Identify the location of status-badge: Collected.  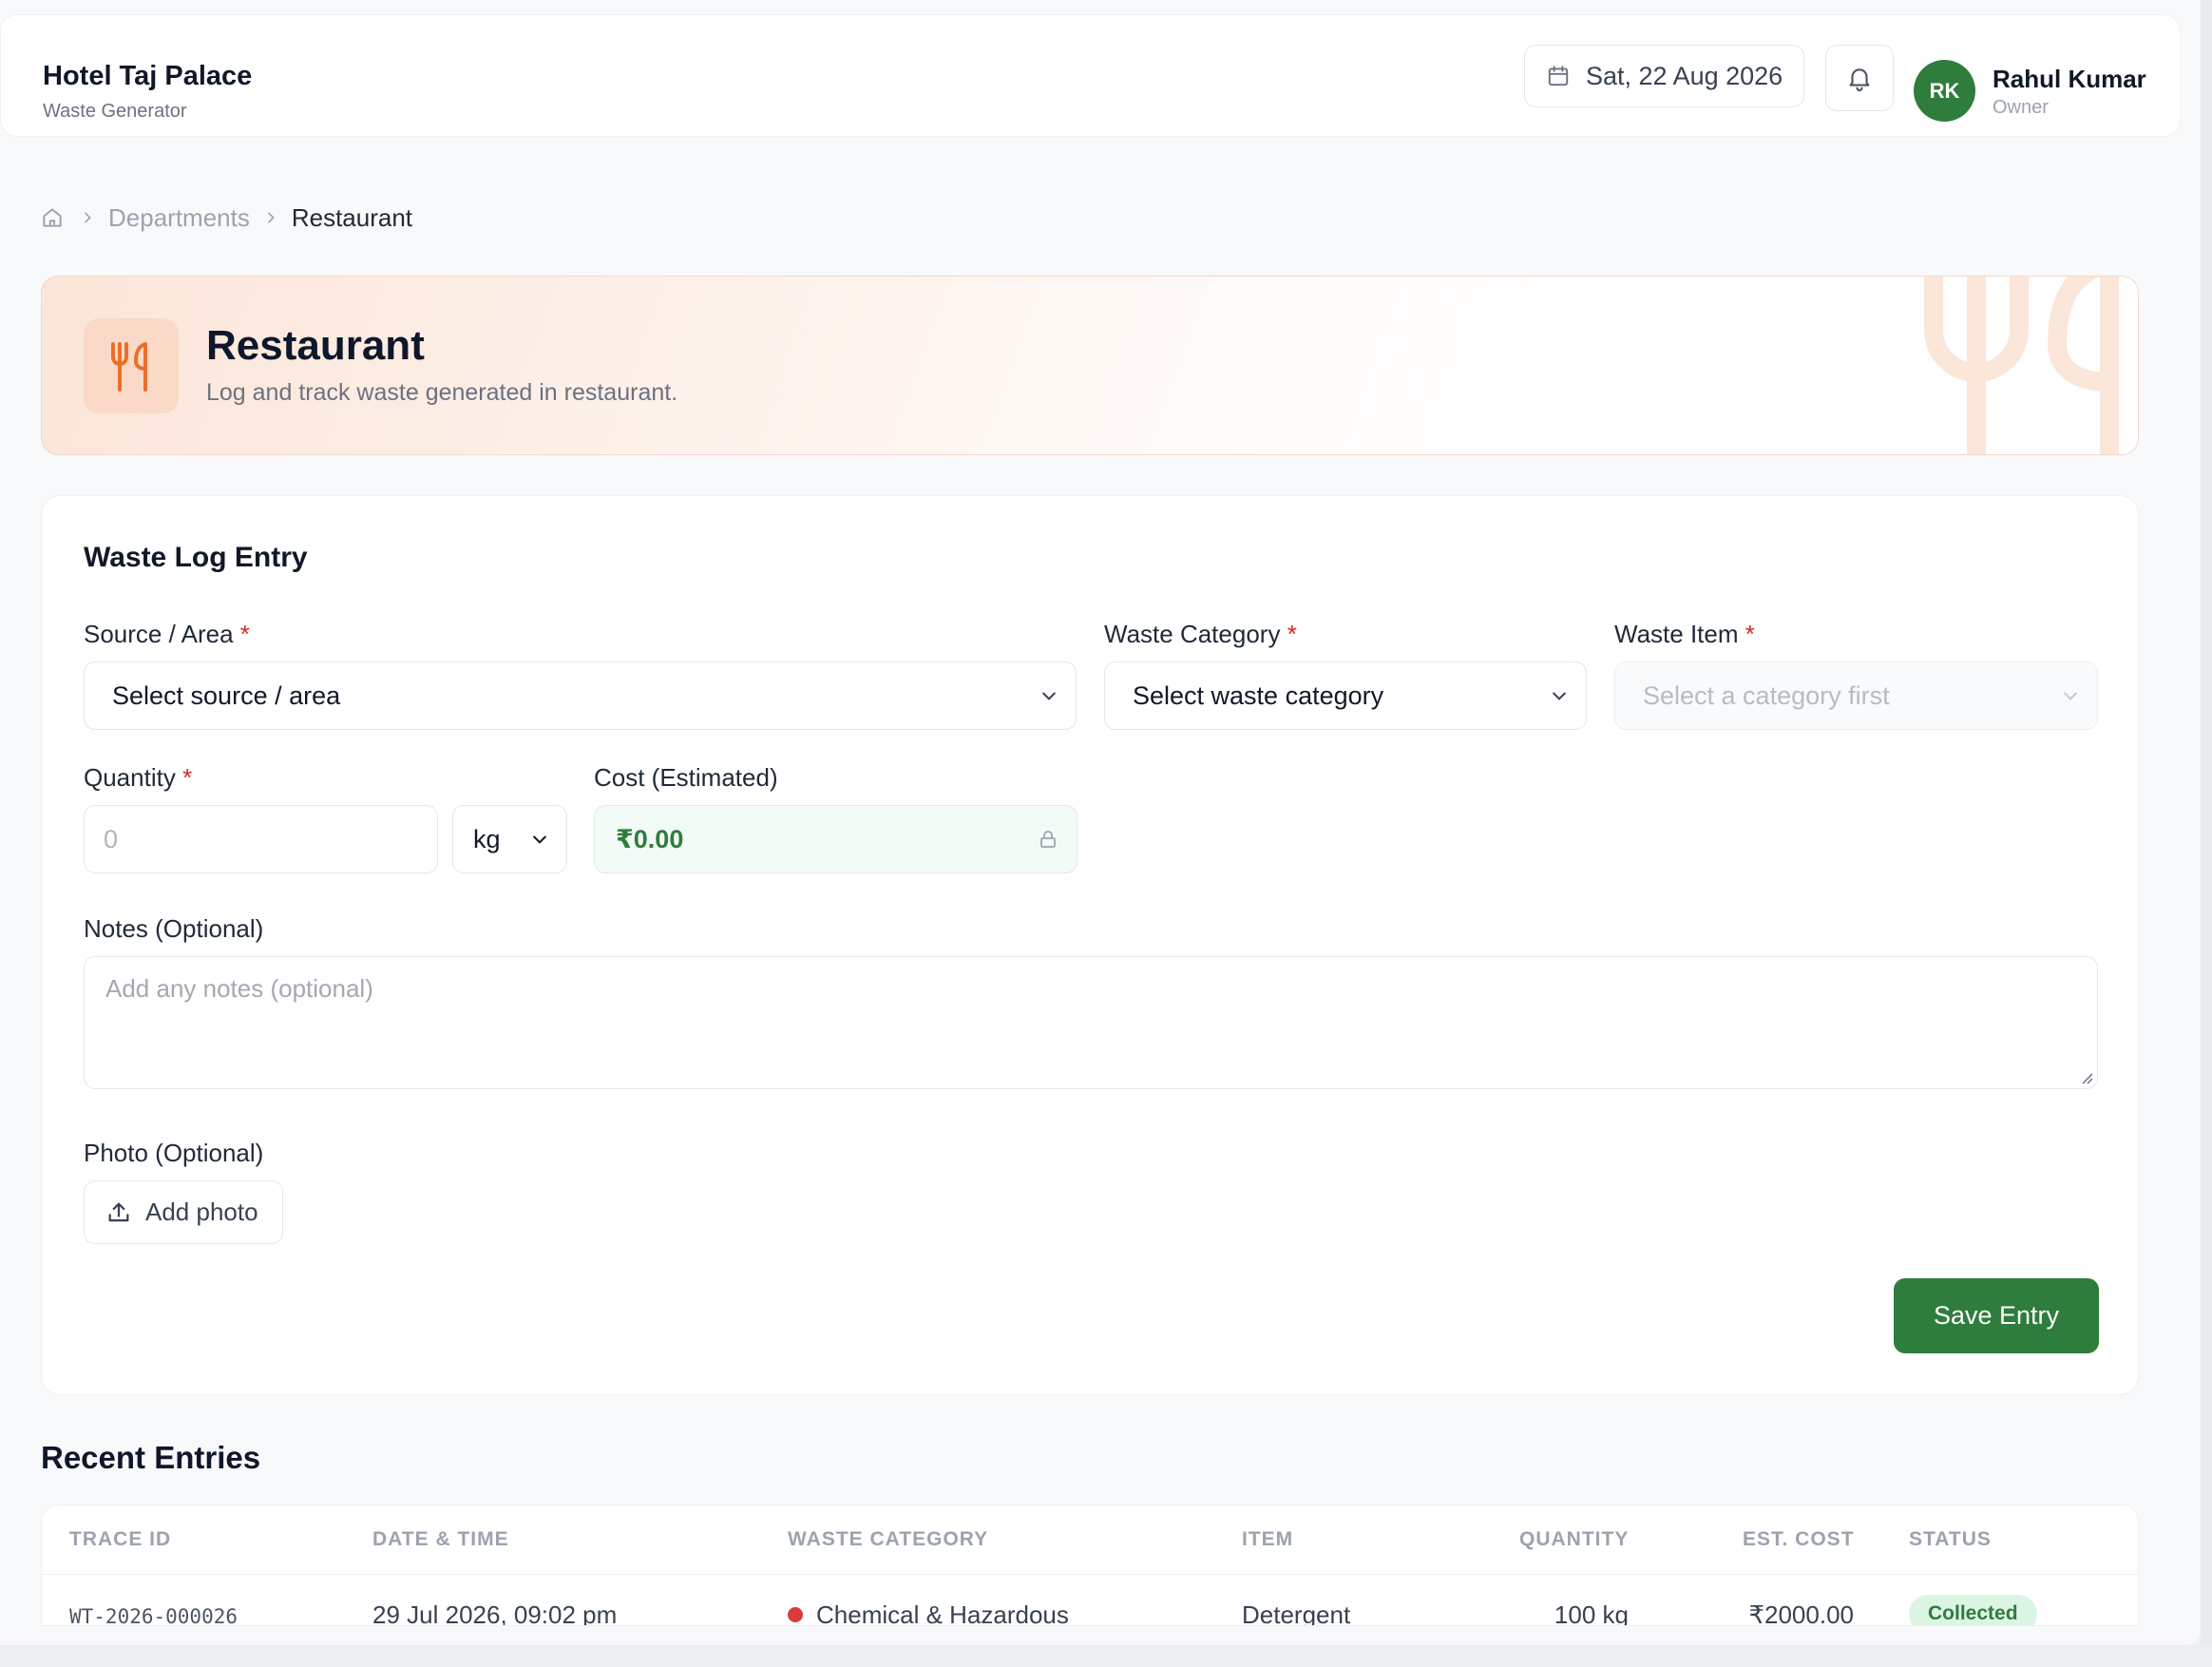
(1973, 1610).